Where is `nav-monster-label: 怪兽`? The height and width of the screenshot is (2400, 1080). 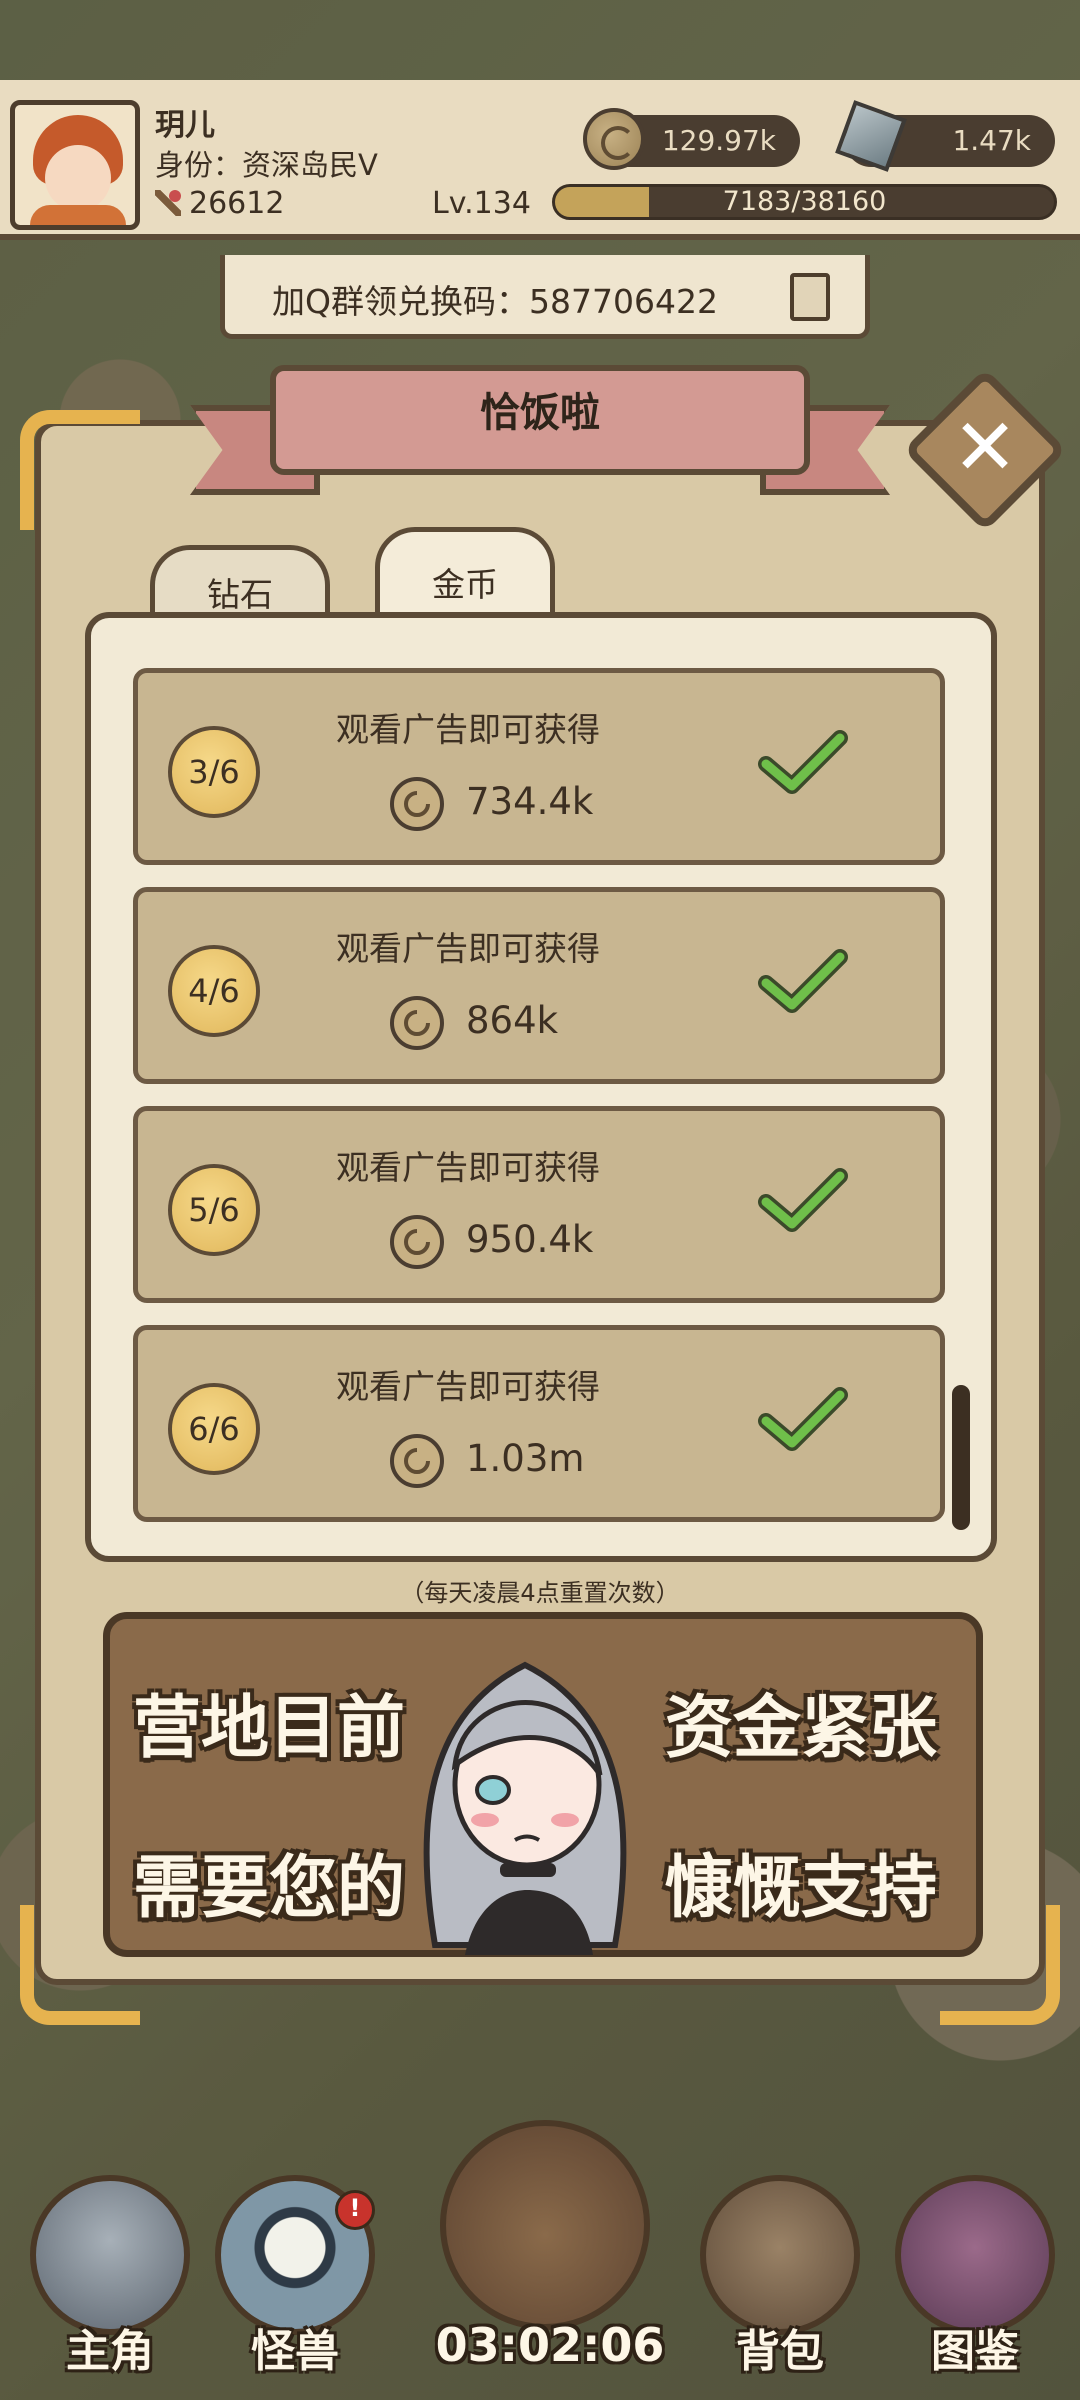 nav-monster-label: 怪兽 is located at coordinates (295, 2351).